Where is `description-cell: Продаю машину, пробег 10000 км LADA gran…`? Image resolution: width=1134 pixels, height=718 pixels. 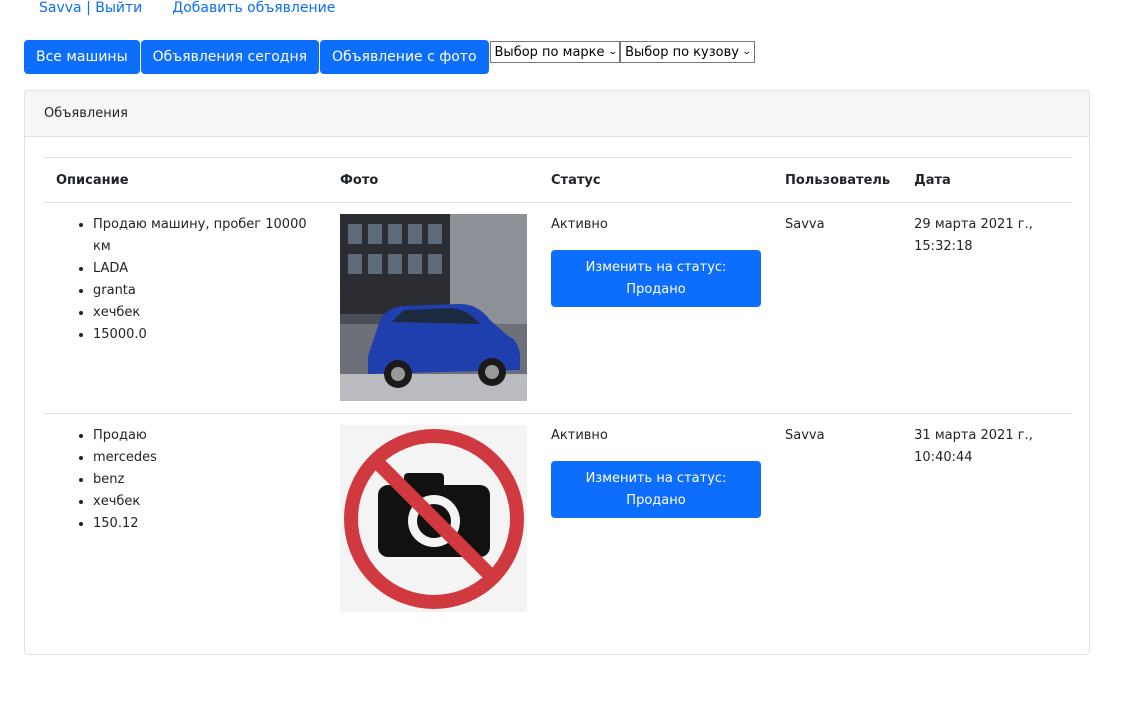 description-cell: Продаю машину, пробег 10000 км LADA gran… is located at coordinates (186, 308).